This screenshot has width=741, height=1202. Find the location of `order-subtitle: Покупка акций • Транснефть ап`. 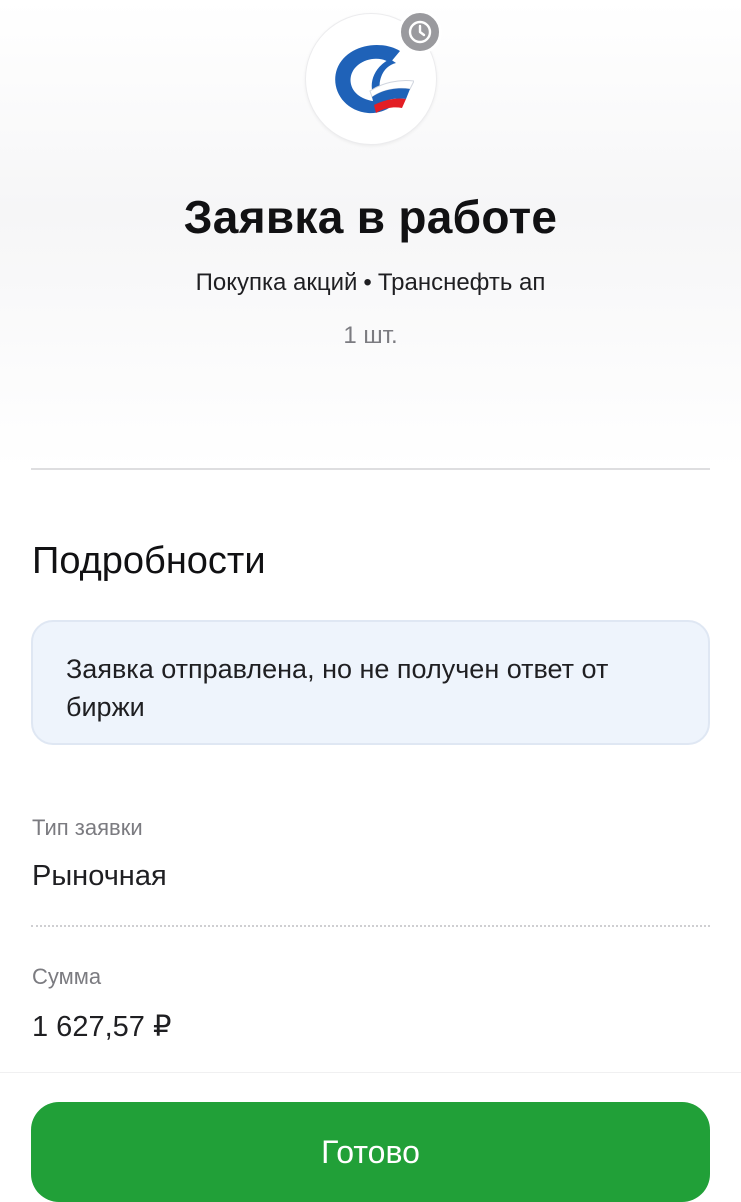

order-subtitle: Покупка акций • Транснефть ап is located at coordinates (370, 283).